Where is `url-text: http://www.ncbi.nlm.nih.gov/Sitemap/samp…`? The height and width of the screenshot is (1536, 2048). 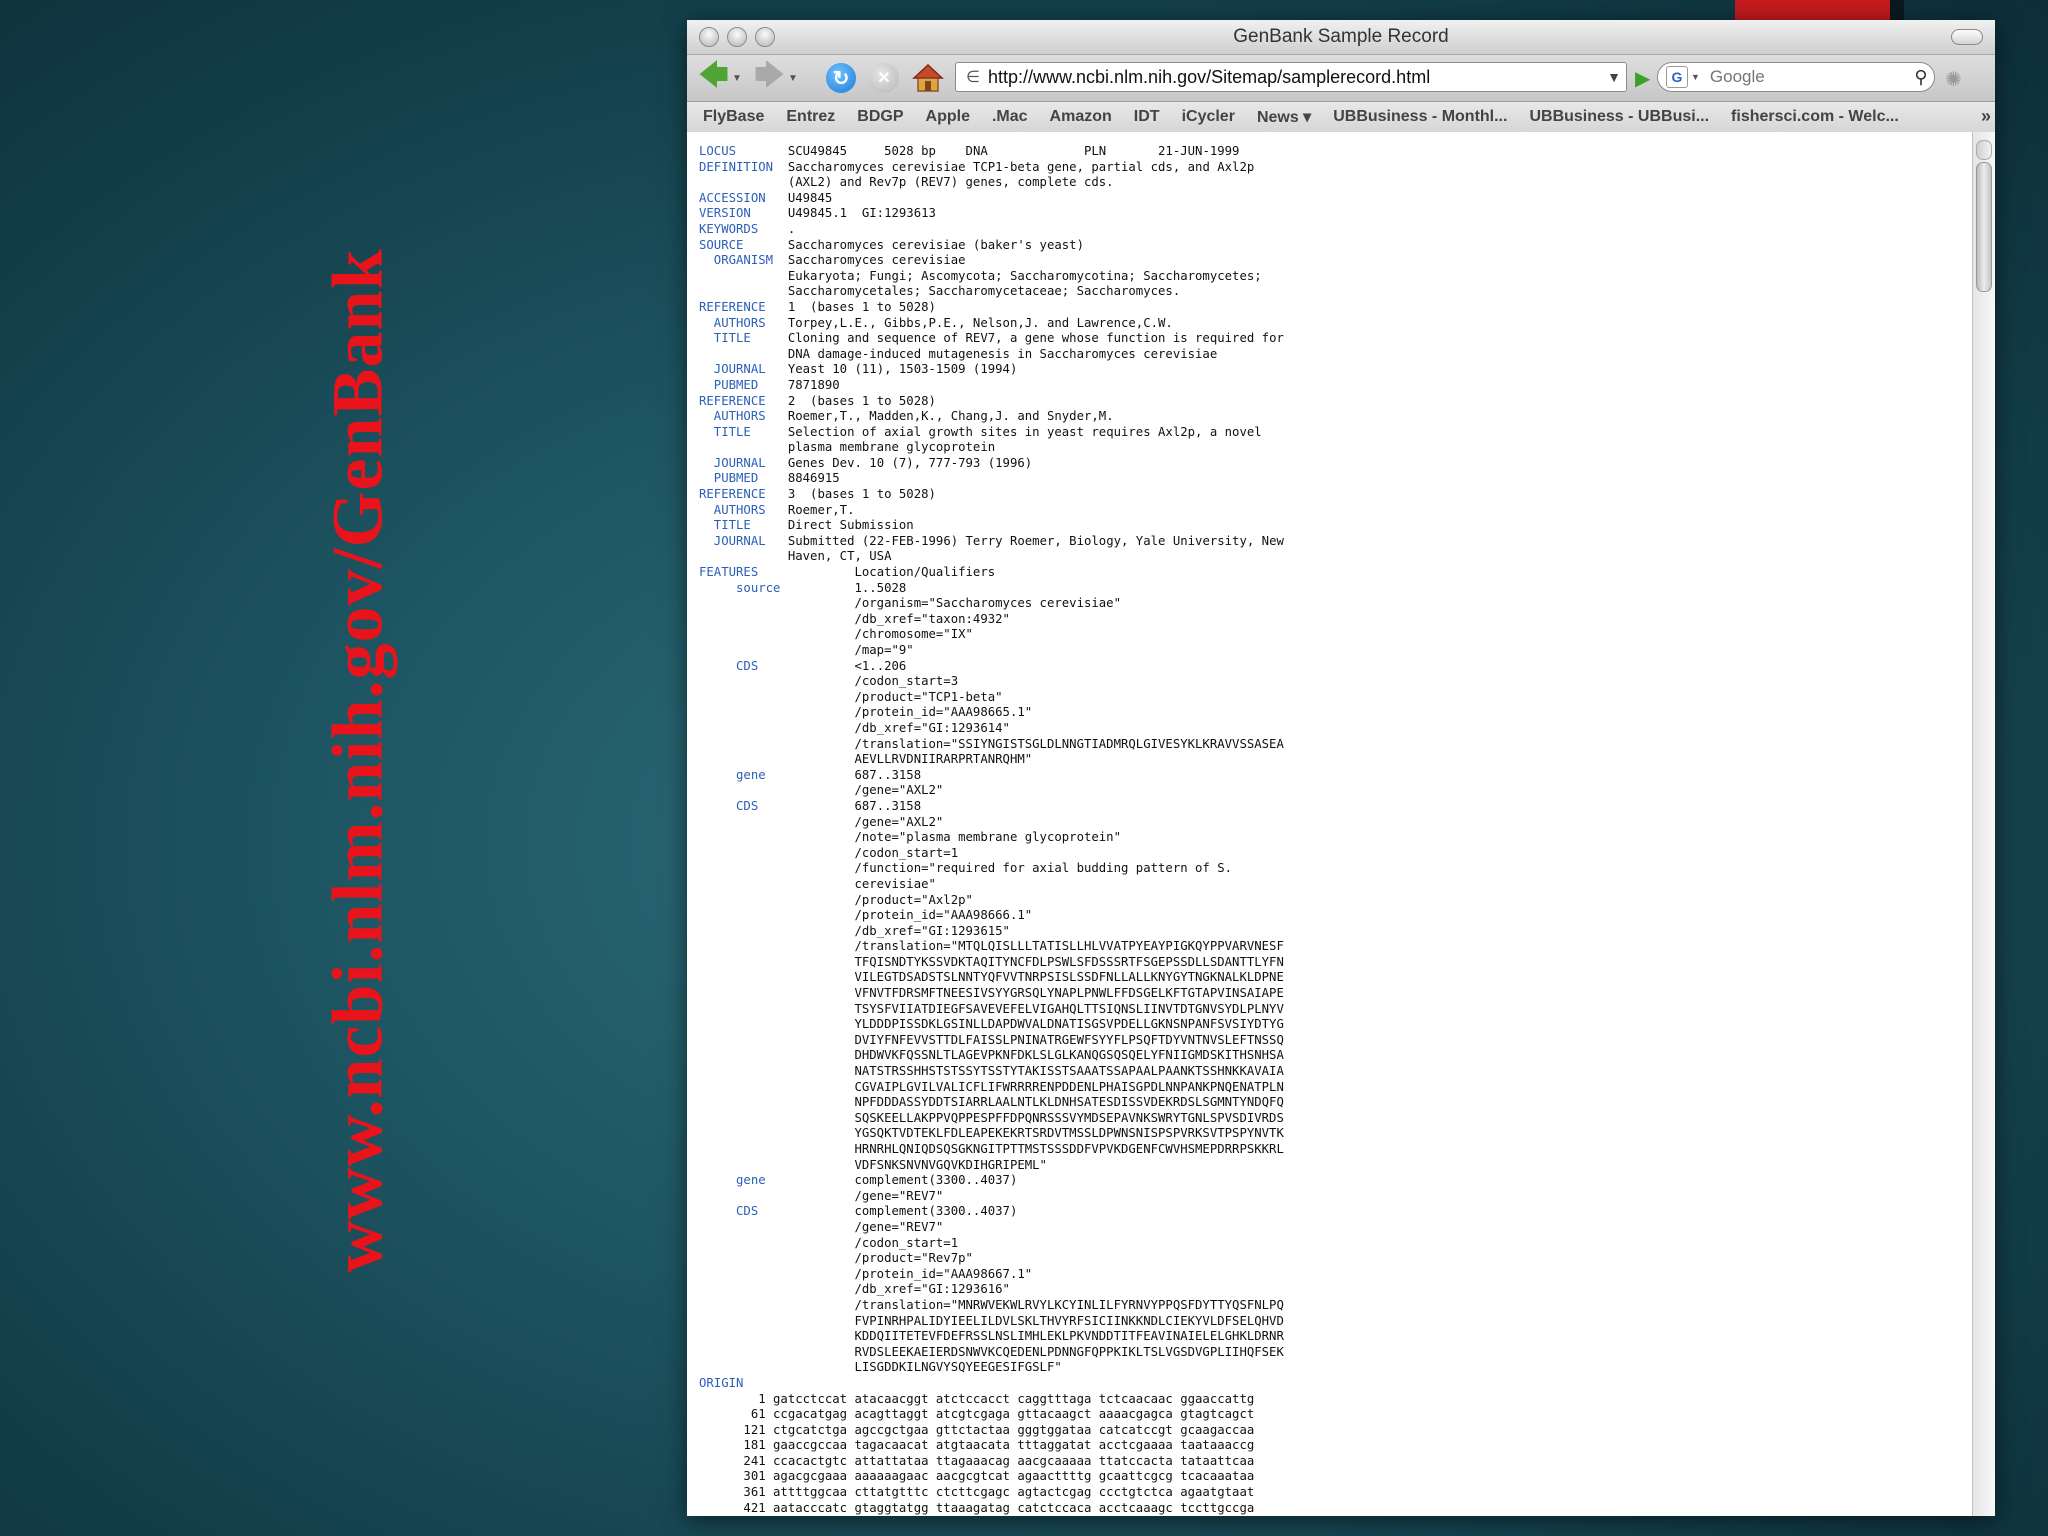 url-text: http://www.ncbi.nlm.nih.gov/Sitemap/samp… is located at coordinates (1295, 77).